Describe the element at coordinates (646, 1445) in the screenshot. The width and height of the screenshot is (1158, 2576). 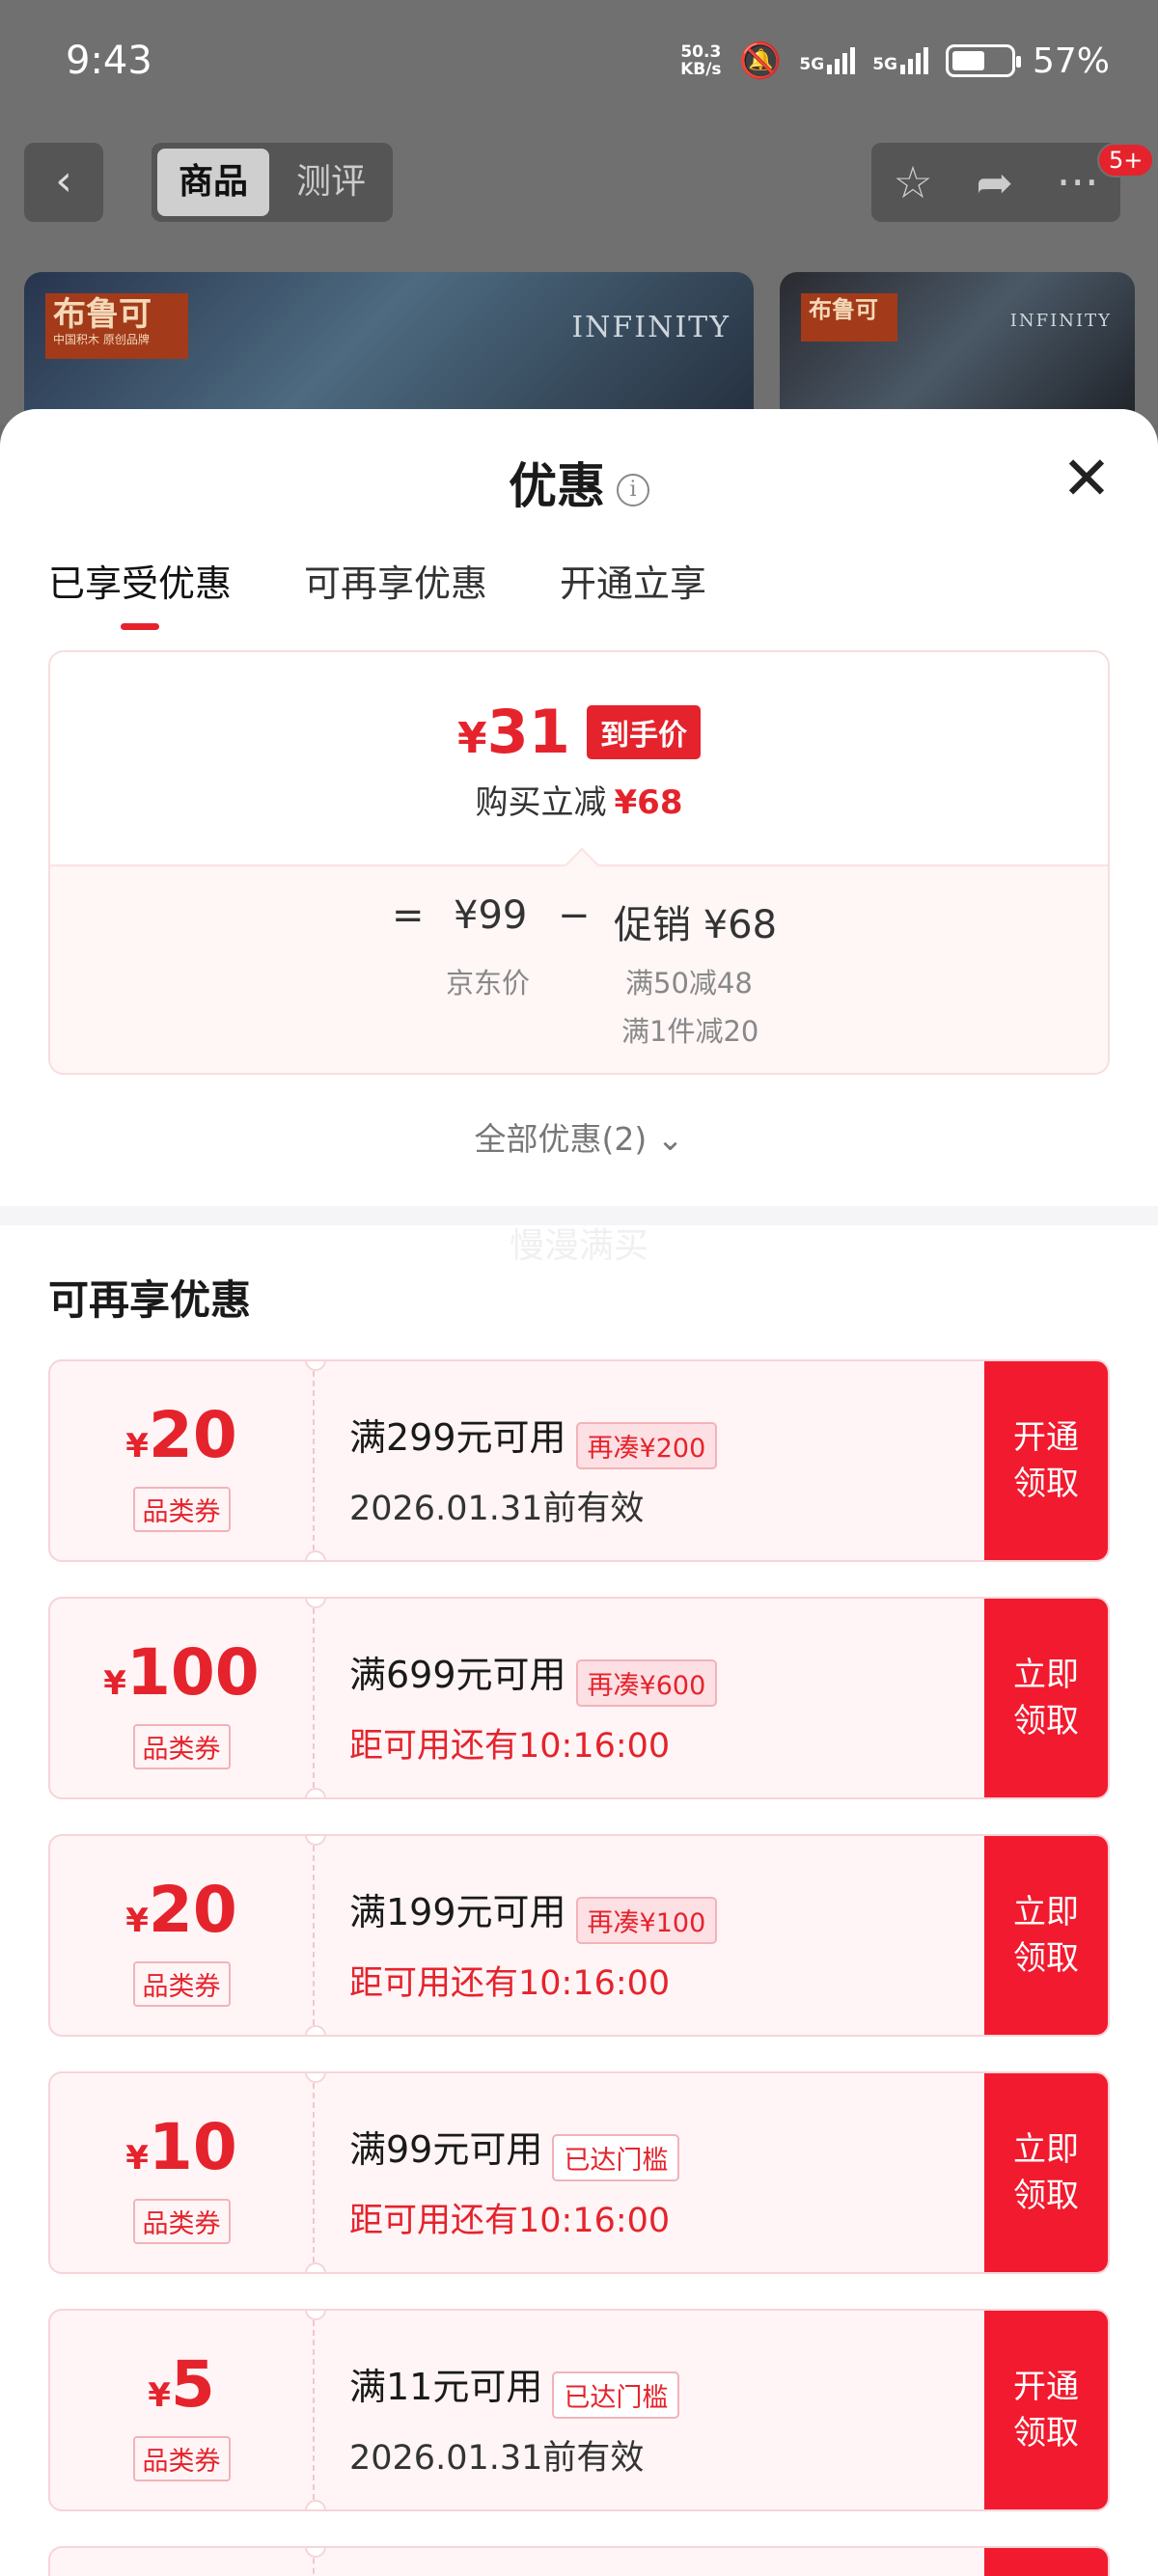
I see `coupon-gap-tag: 再凑¥200` at that location.